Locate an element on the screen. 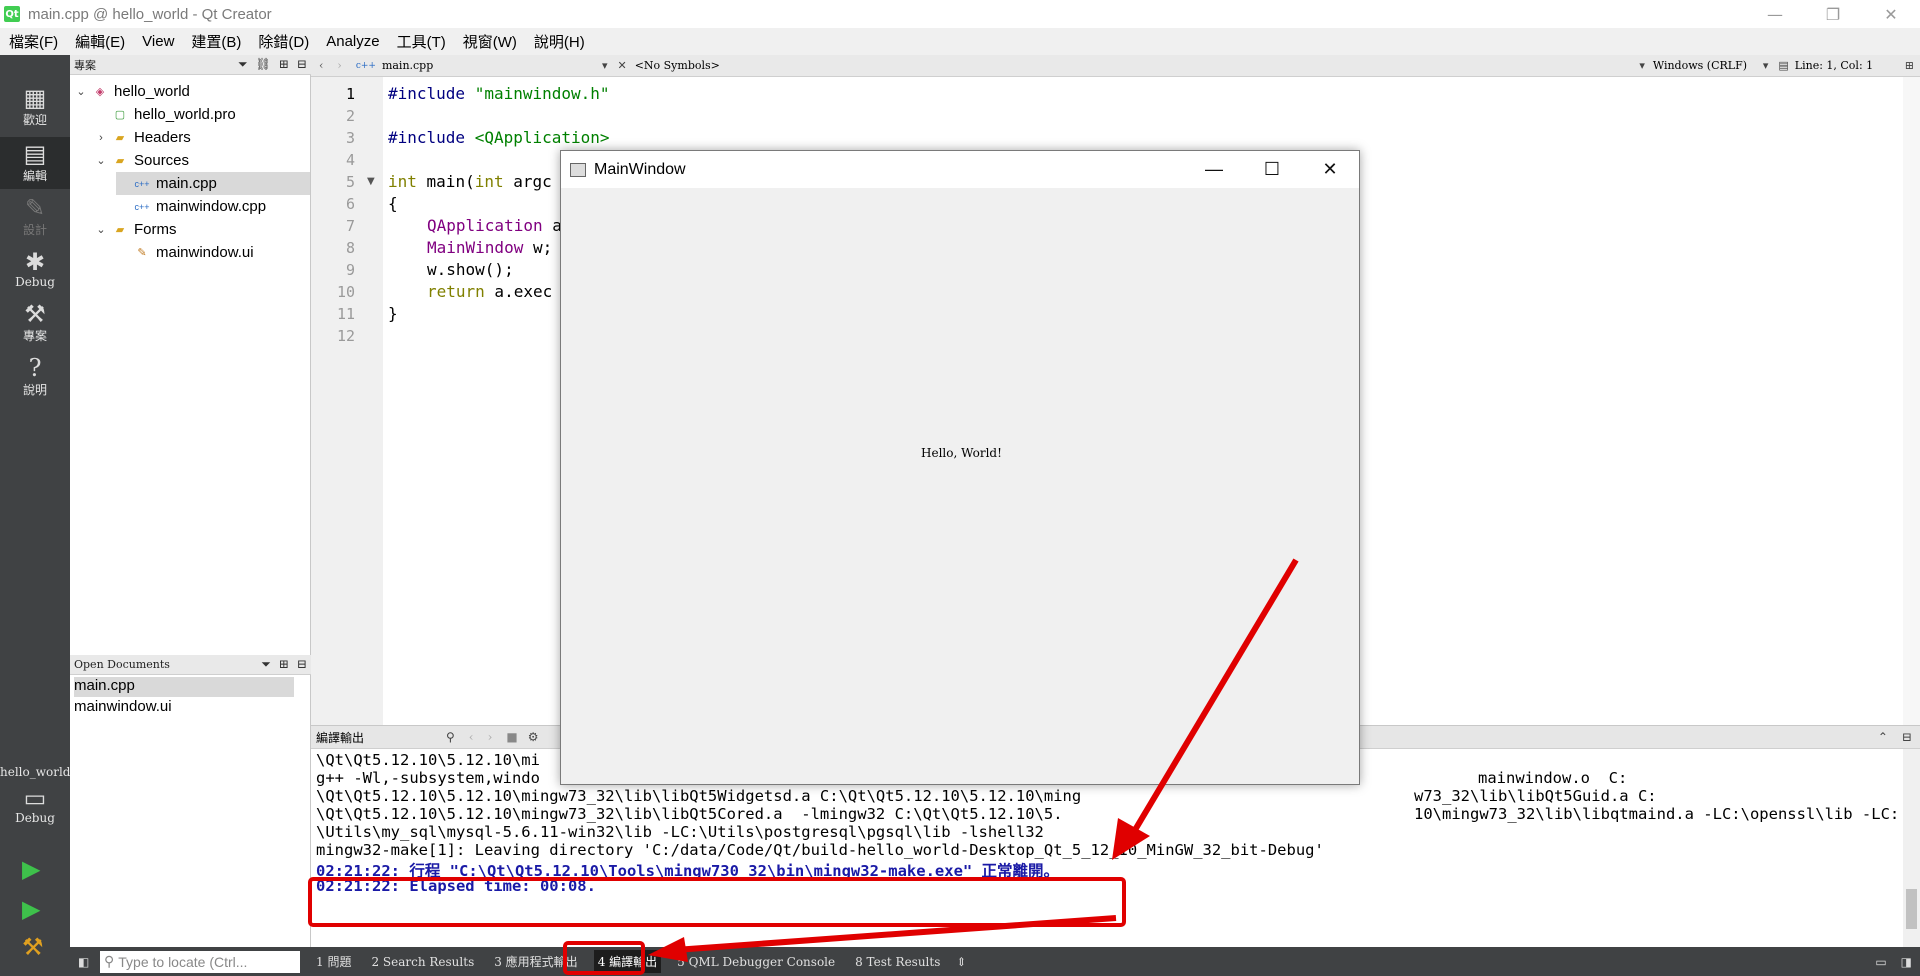  editor-scrollbar is located at coordinates (1911, 401).